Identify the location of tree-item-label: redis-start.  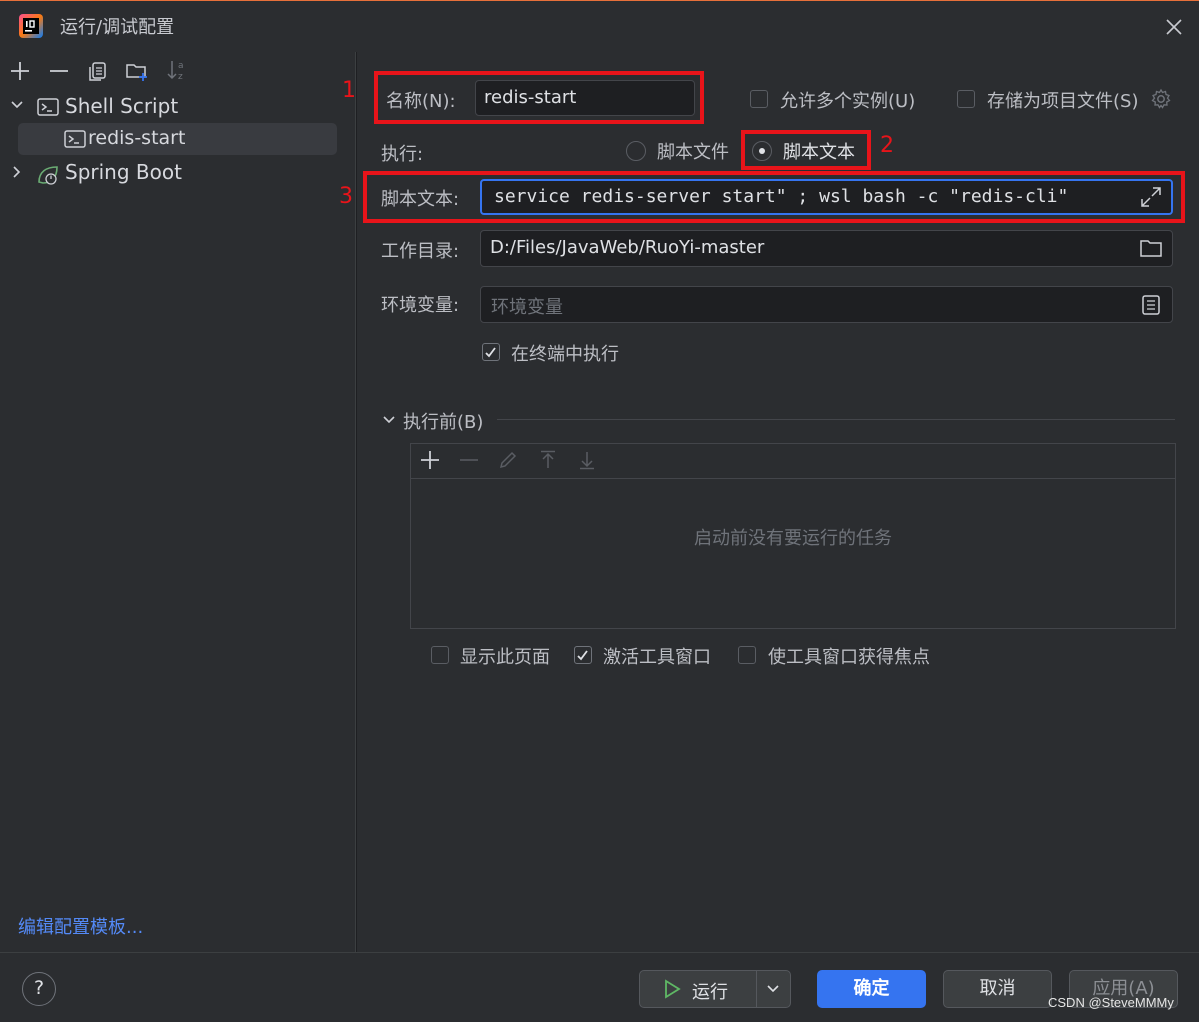
(137, 138).